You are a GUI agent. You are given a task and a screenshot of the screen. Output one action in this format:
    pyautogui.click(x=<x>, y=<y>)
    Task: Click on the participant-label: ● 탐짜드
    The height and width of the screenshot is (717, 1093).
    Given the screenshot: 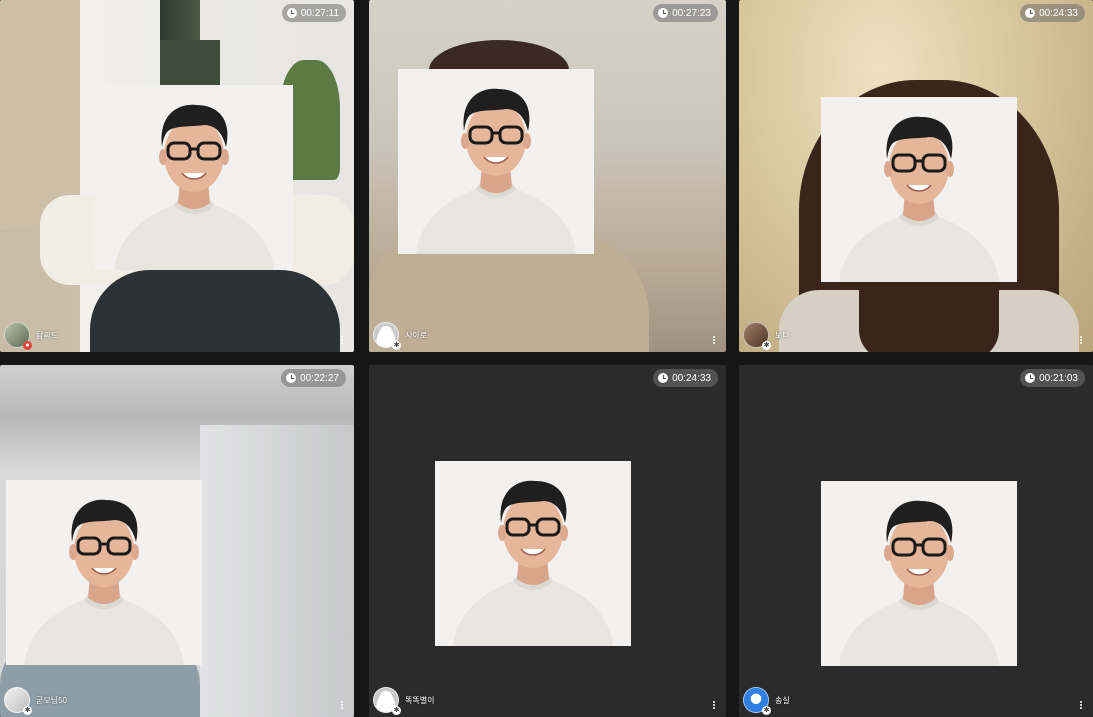 What is the action you would take?
    pyautogui.click(x=31, y=336)
    